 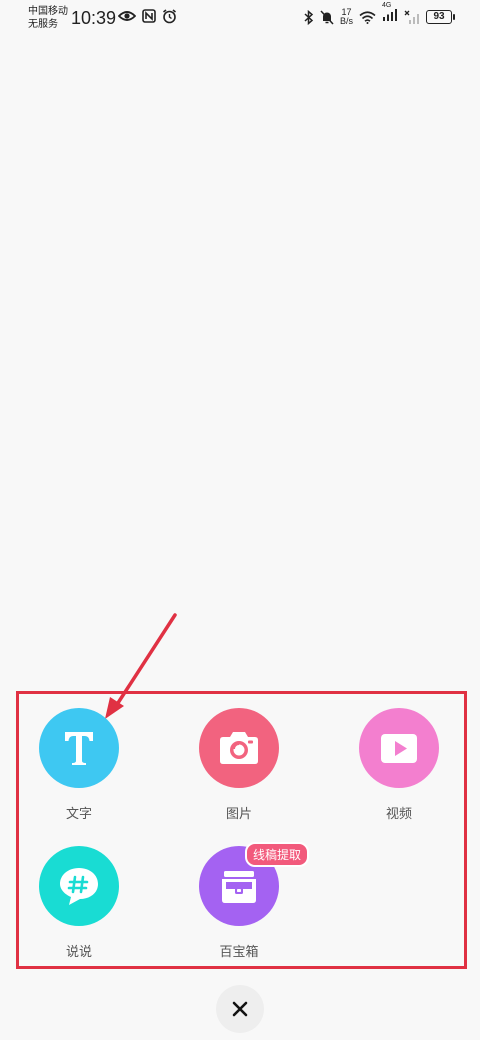 I want to click on network-speed: 17 B/s, so click(x=346, y=17).